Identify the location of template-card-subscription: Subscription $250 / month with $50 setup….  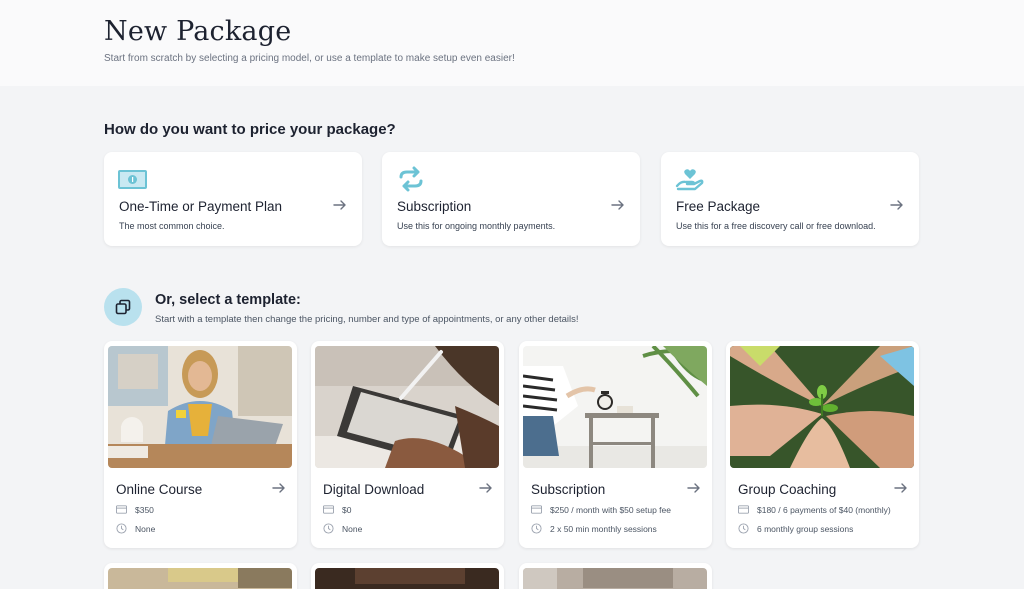
(615, 444).